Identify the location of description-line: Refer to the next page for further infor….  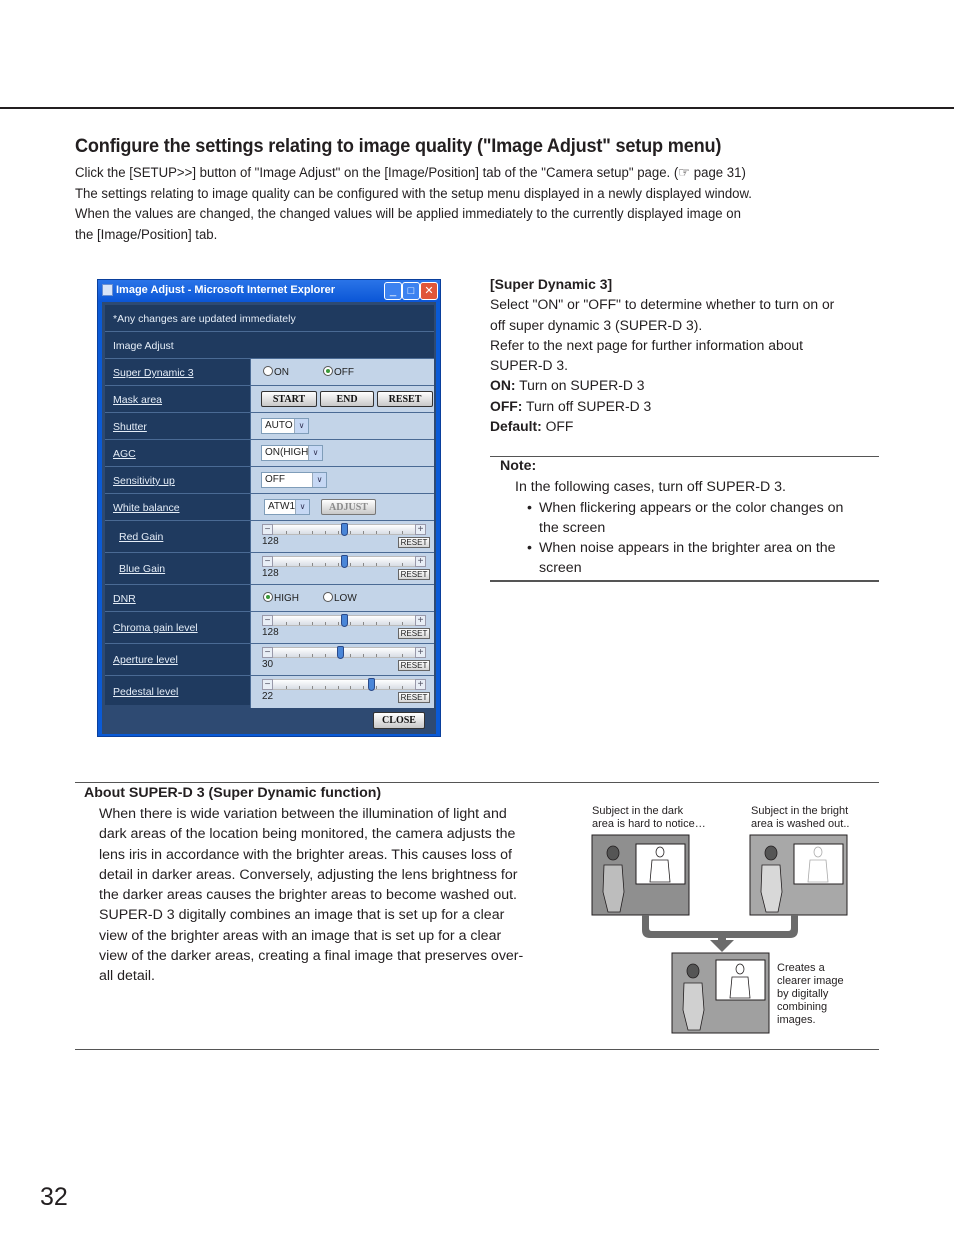
(647, 345).